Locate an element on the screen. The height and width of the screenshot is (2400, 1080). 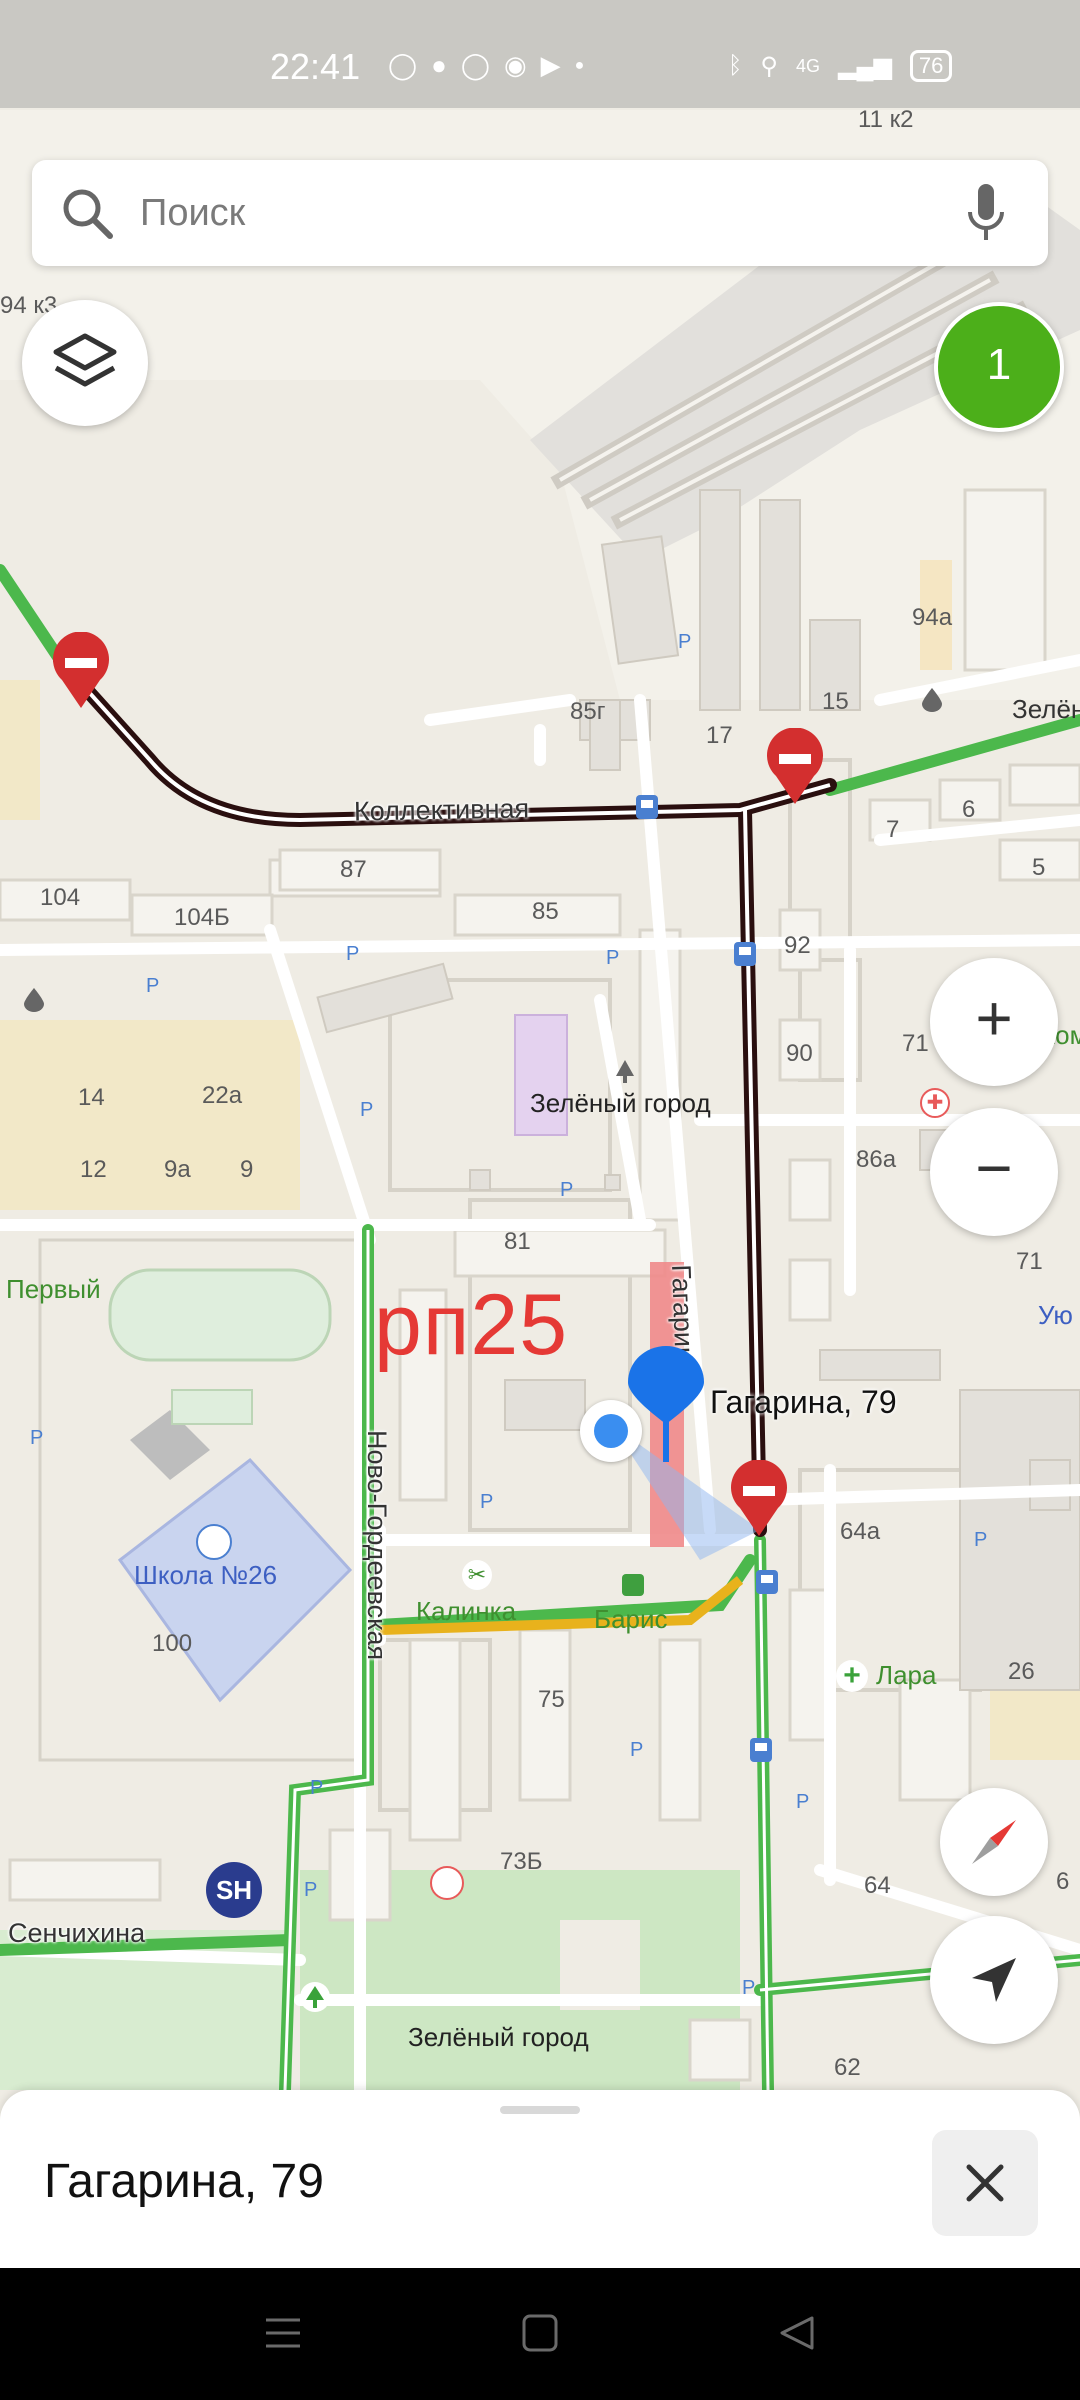
search-bar: Поиск is located at coordinates (540, 213).